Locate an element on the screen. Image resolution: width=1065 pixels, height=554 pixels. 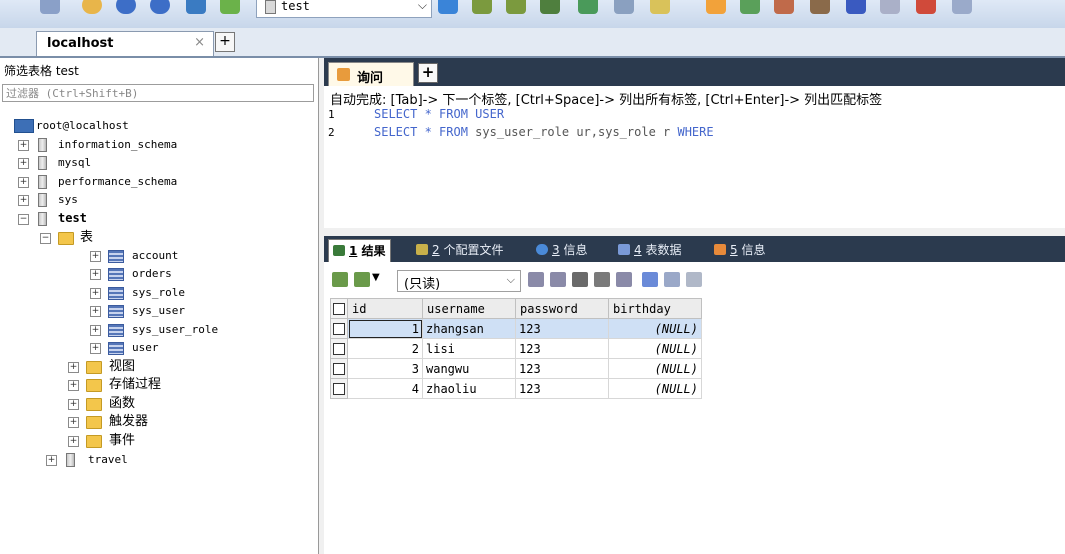
read-only-select: (只读) ⌵ is located at coordinates (459, 281).